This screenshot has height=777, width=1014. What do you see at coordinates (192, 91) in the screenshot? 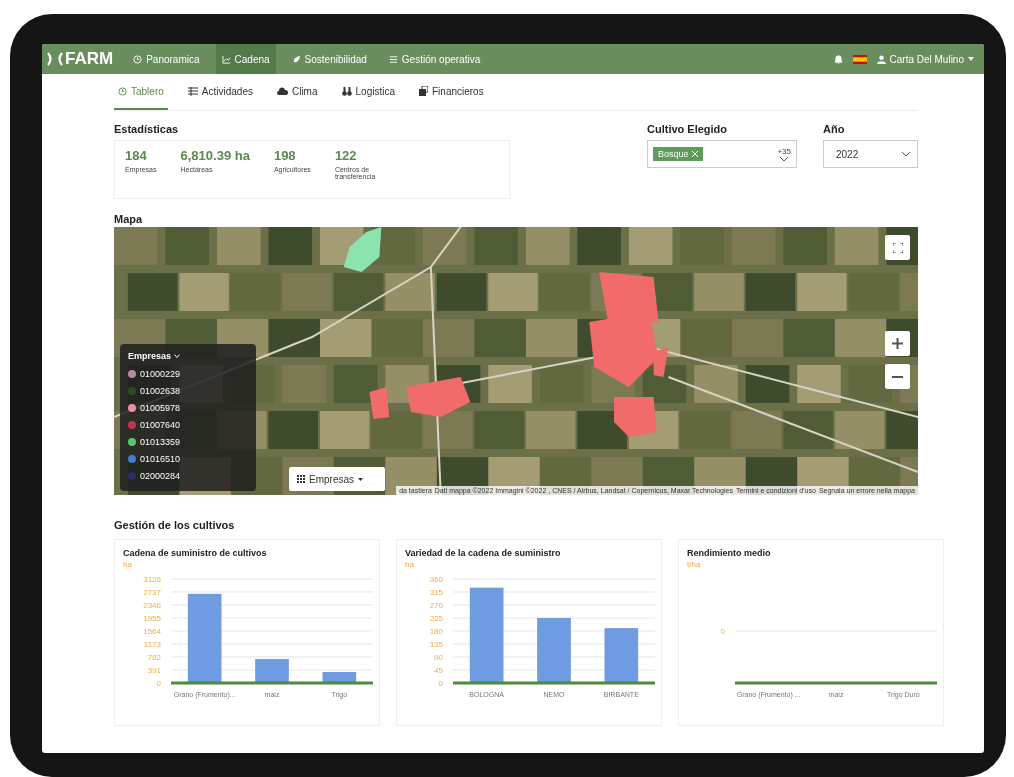
I see `table-icon` at bounding box center [192, 91].